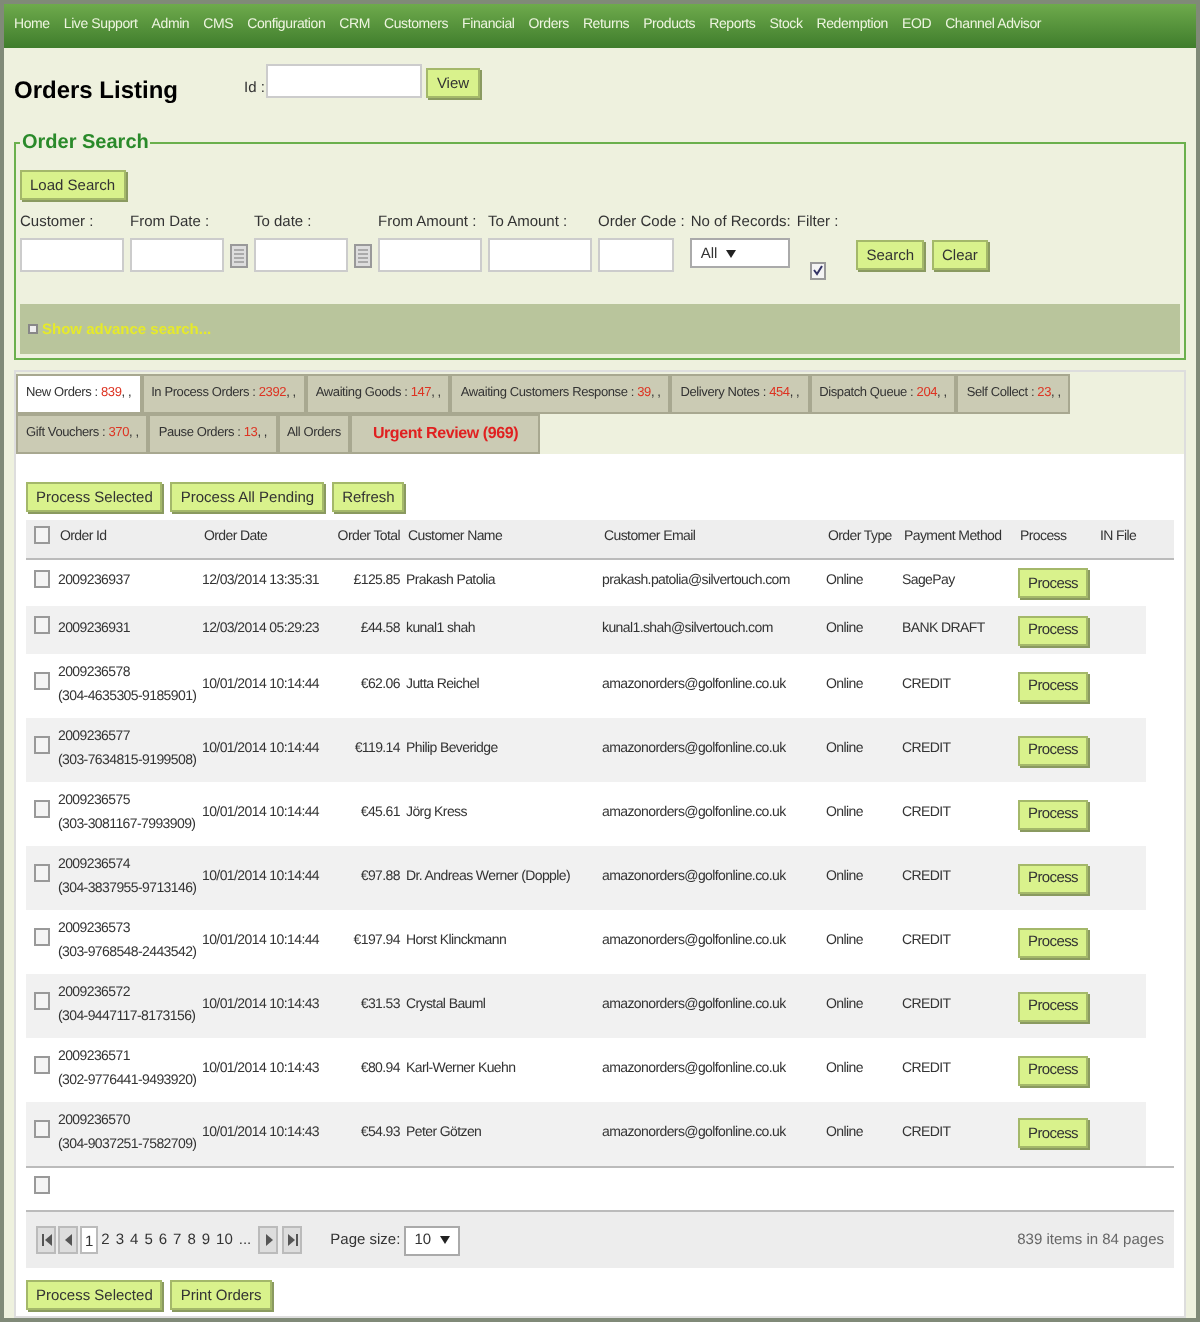  What do you see at coordinates (33, 329) in the screenshot?
I see `expand-icon` at bounding box center [33, 329].